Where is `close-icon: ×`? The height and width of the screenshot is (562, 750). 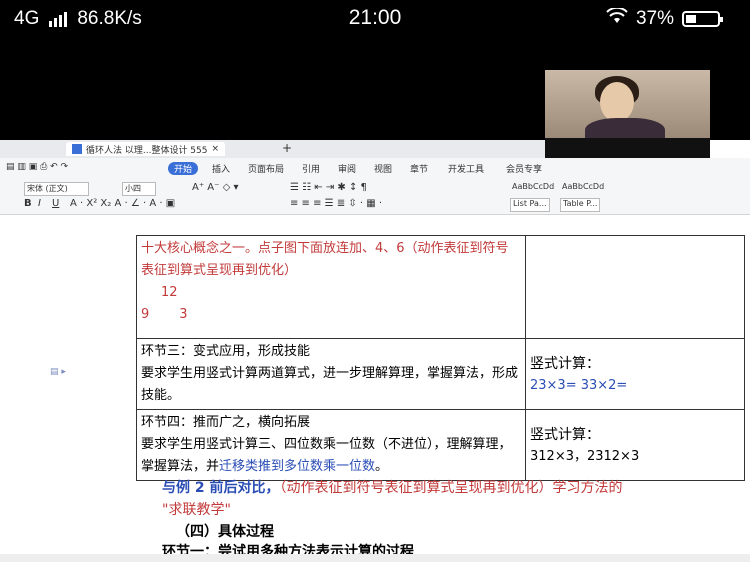 close-icon: × is located at coordinates (215, 149).